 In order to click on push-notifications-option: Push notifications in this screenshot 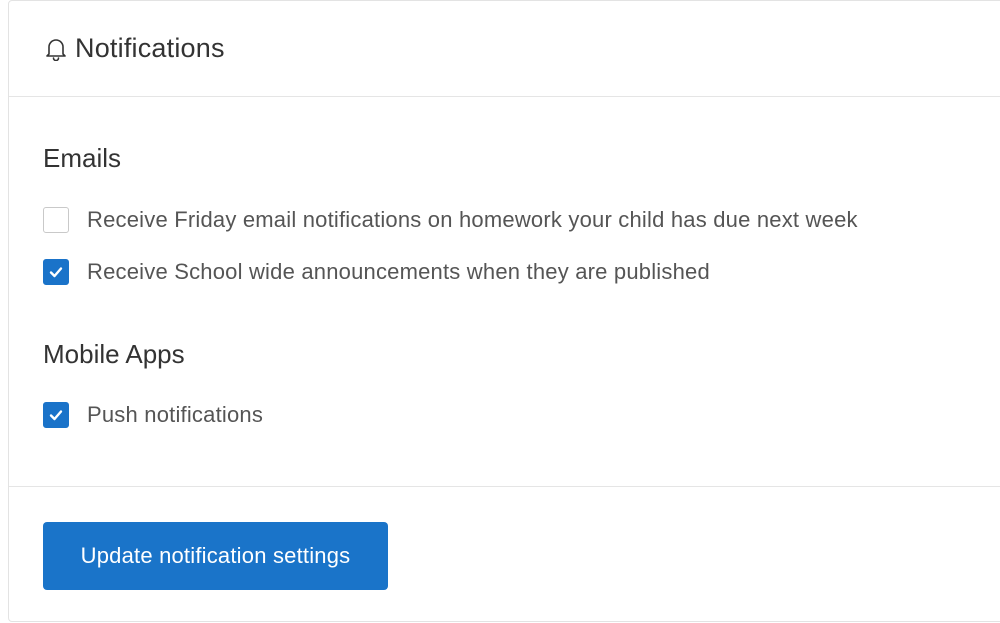, I will do `click(153, 415)`.